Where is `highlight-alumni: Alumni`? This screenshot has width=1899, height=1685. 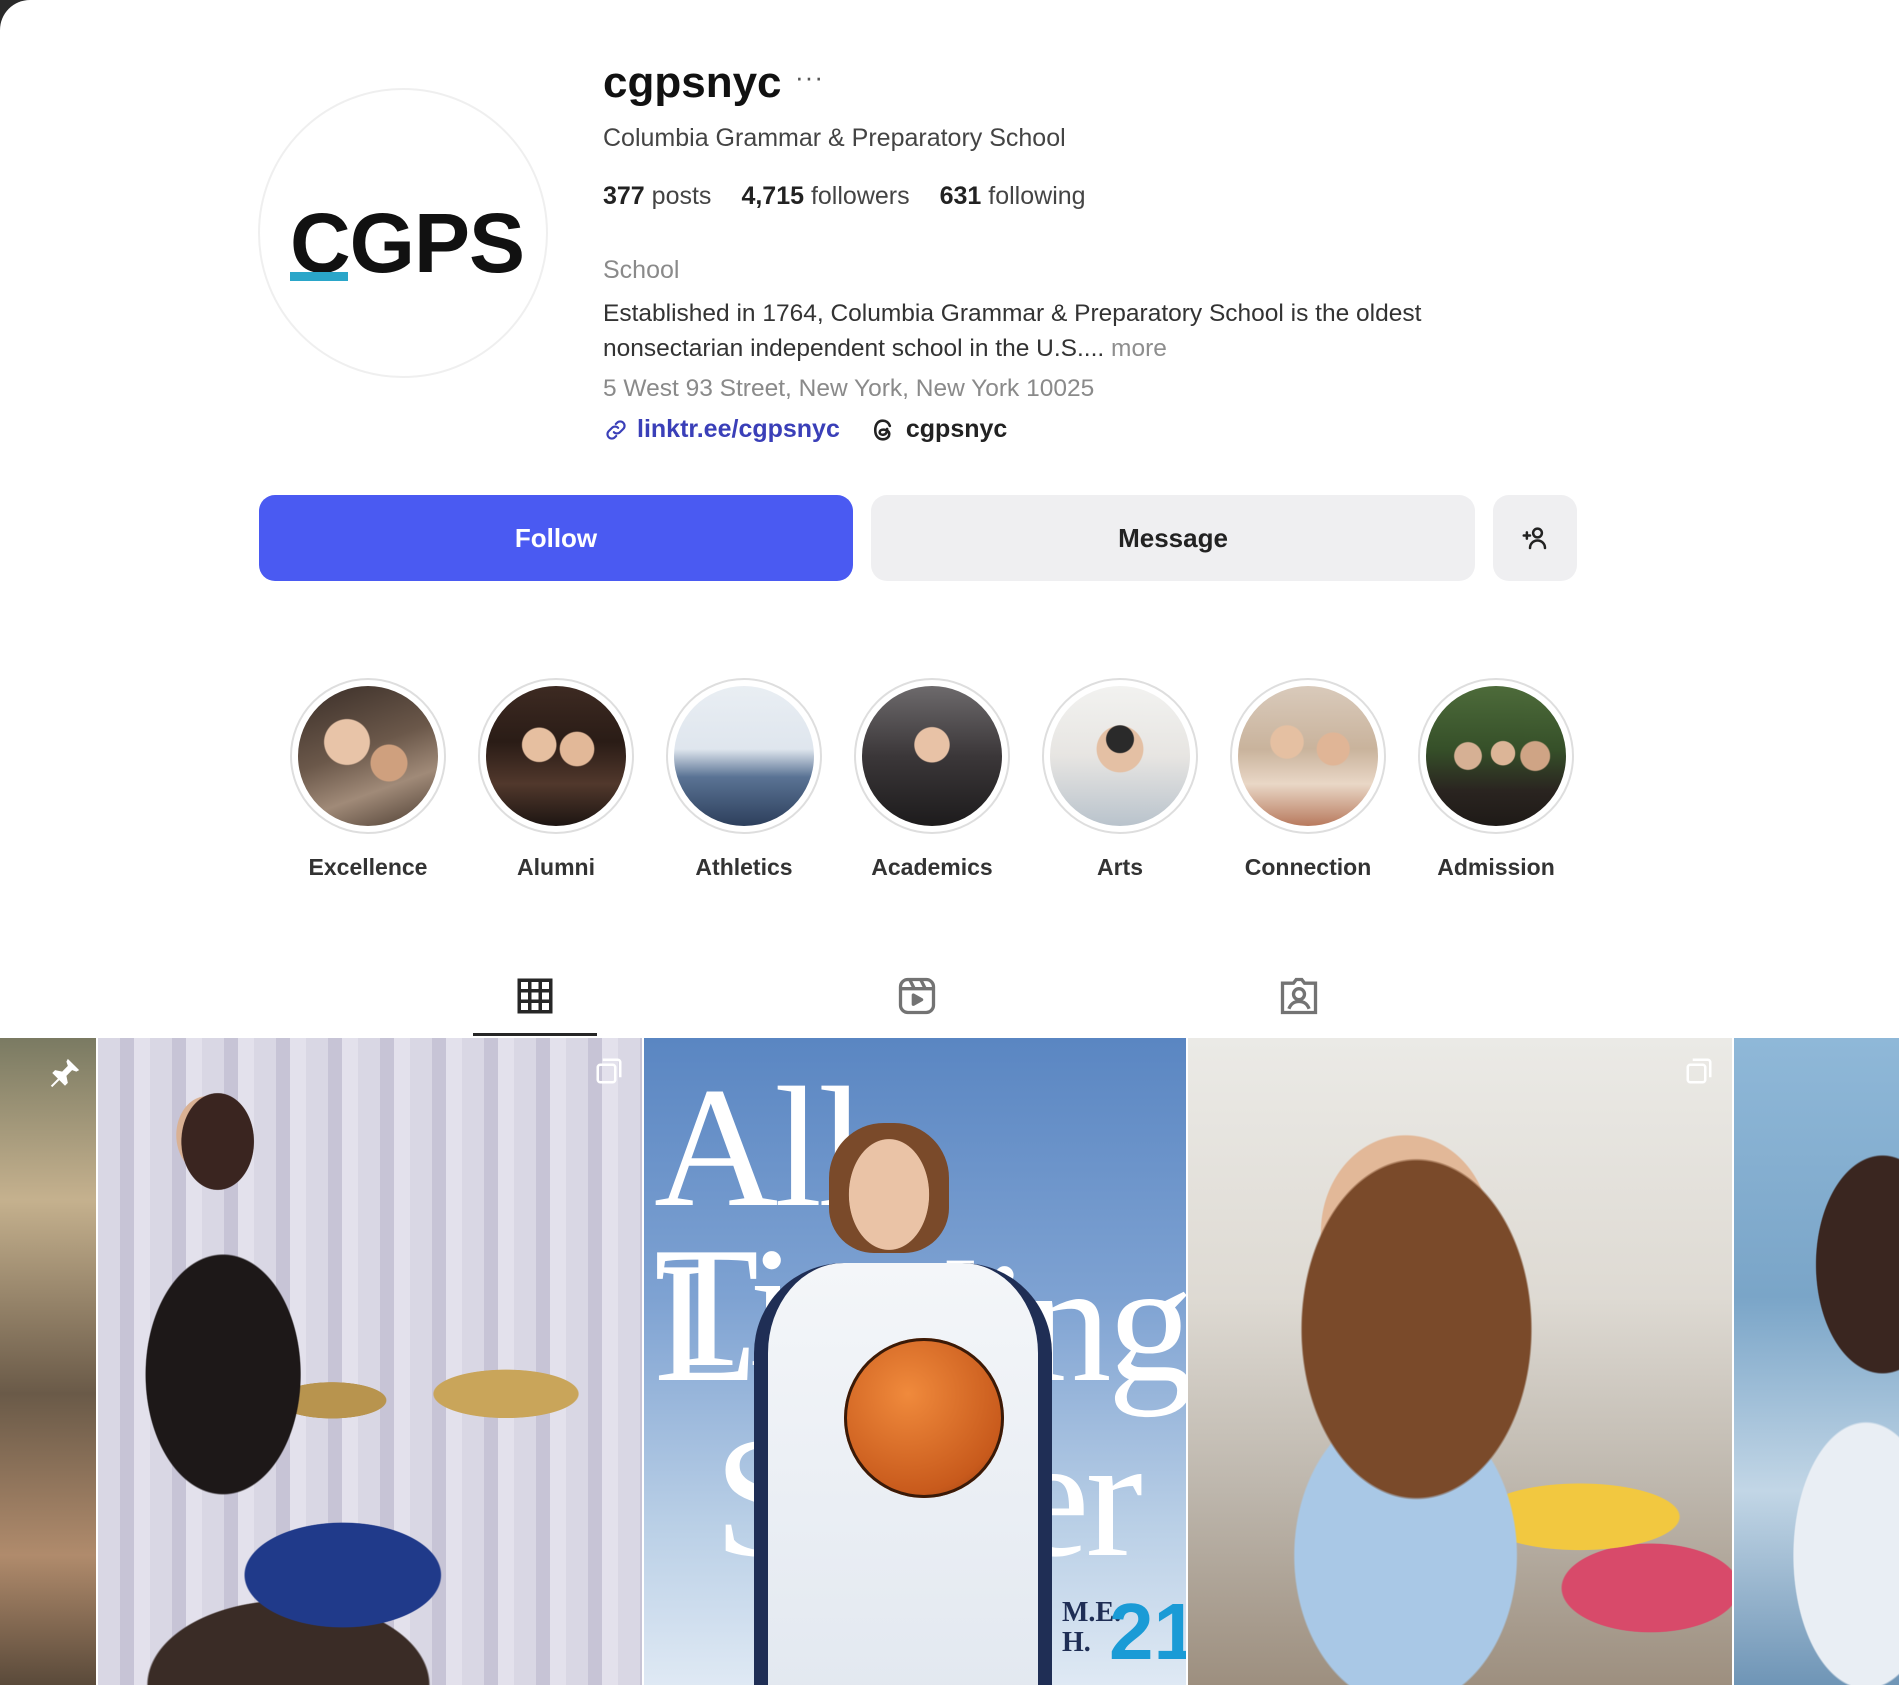 highlight-alumni: Alumni is located at coordinates (556, 779).